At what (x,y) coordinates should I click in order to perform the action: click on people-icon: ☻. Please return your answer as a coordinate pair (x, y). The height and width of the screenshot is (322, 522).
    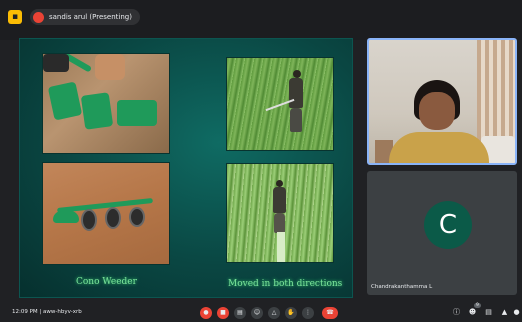
    Looking at the image, I should click on (472, 312).